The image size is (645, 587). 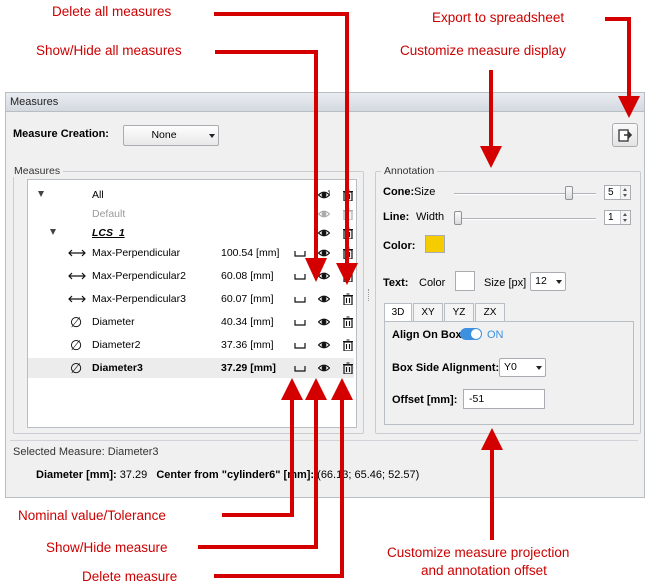 What do you see at coordinates (116, 345) in the screenshot?
I see `measure-name: Diameter2` at bounding box center [116, 345].